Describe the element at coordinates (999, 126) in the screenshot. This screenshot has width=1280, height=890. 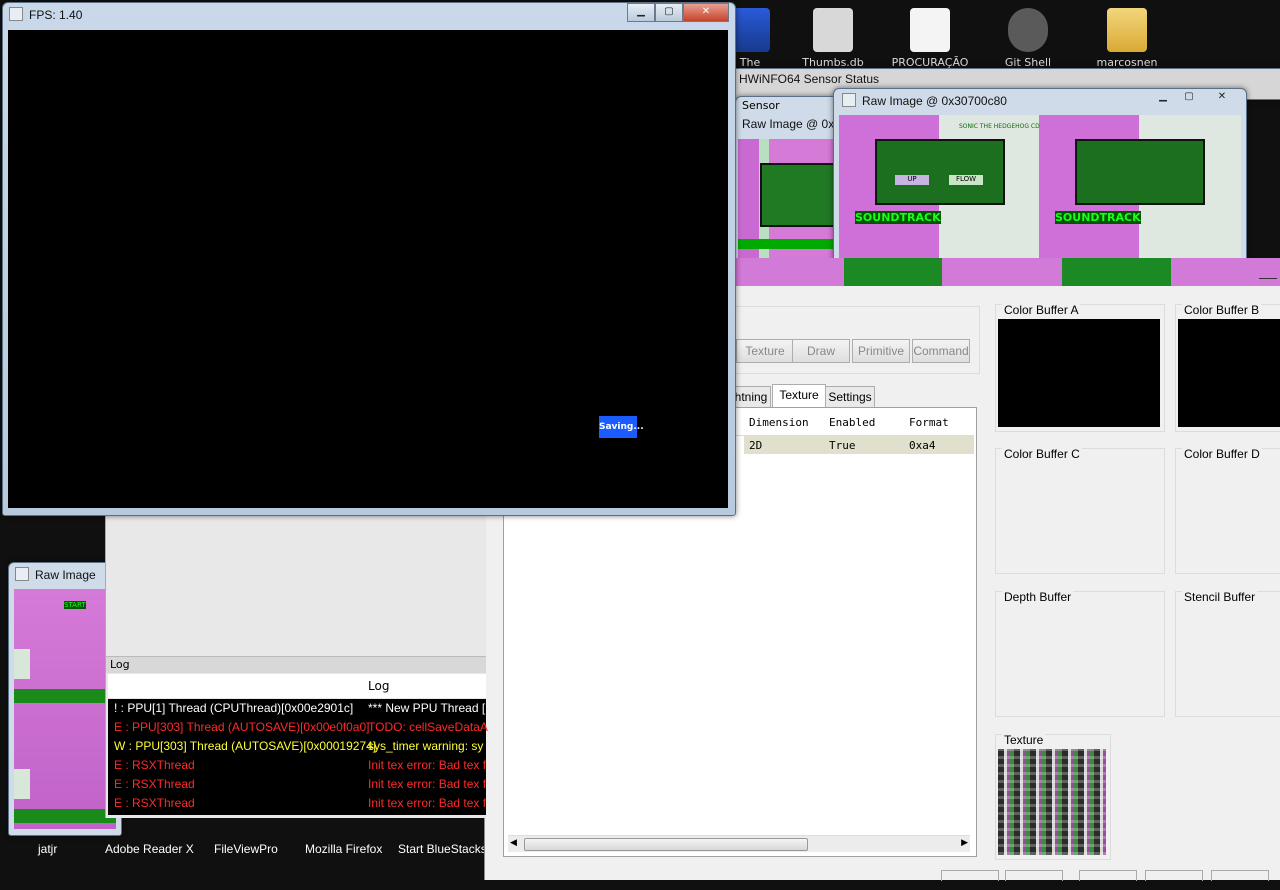
I see `sonic-cd-caption: SONIC THE HEDGEHOG CD` at that location.